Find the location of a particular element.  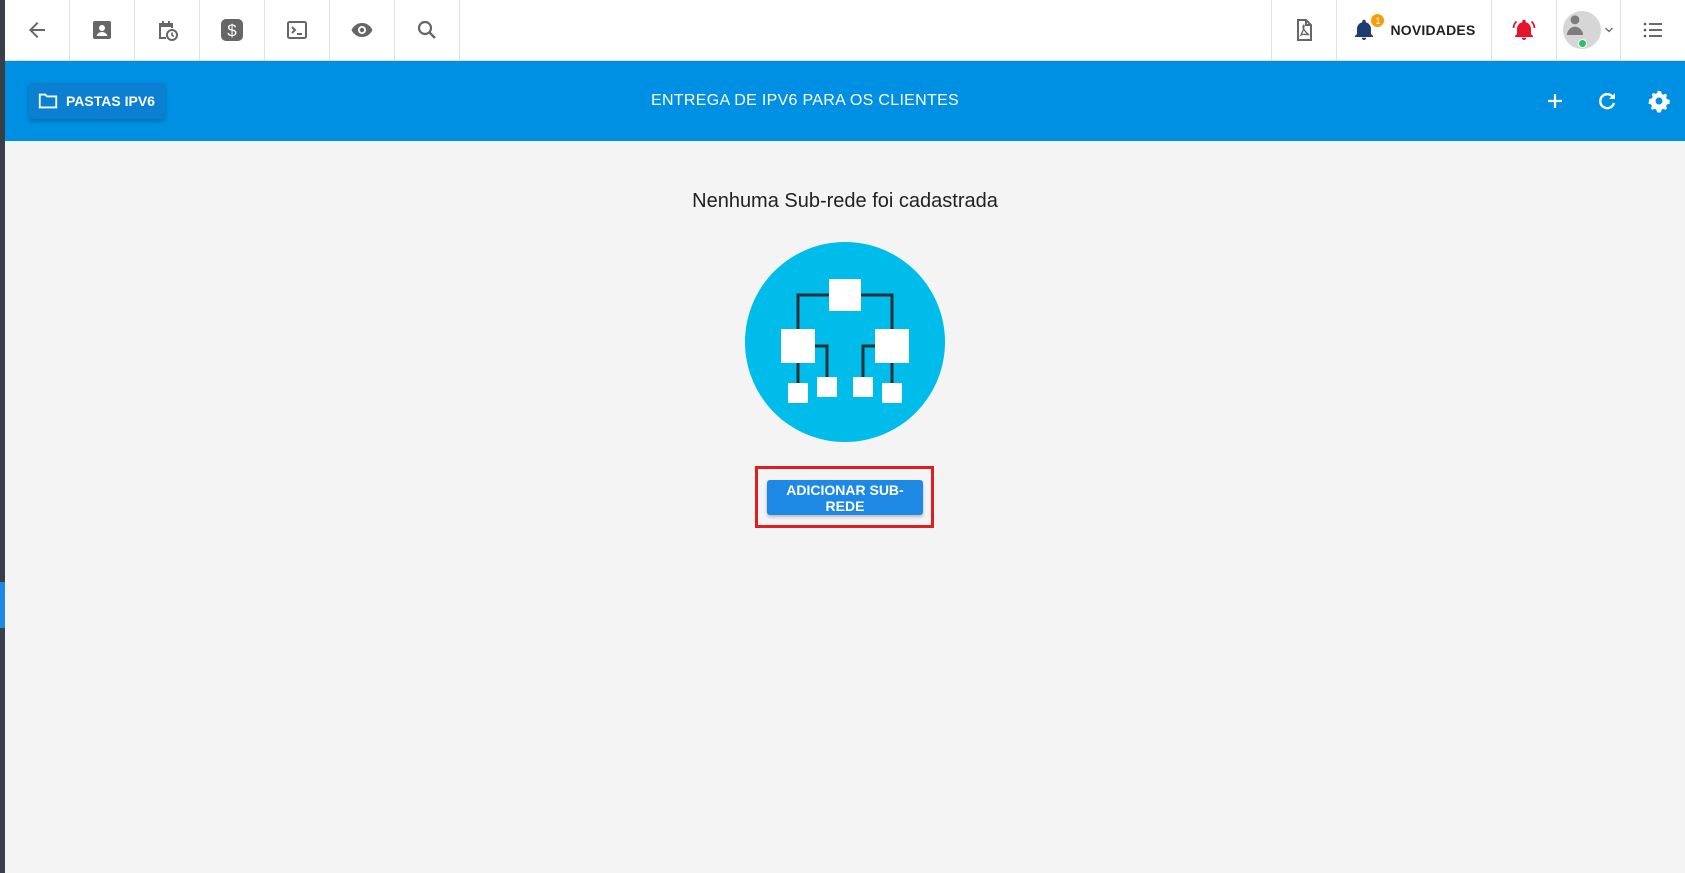

search-icon is located at coordinates (426, 29).